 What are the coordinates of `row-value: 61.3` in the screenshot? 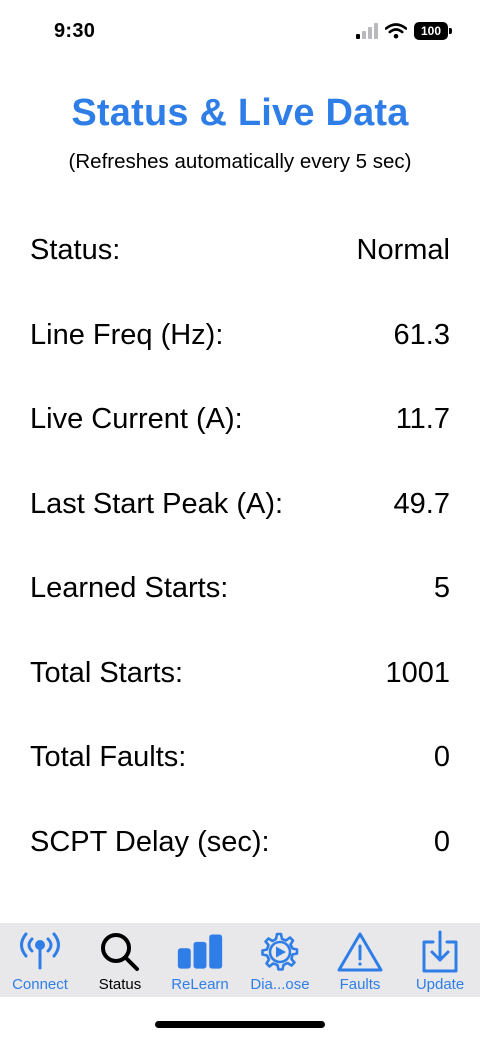 It's located at (421, 334).